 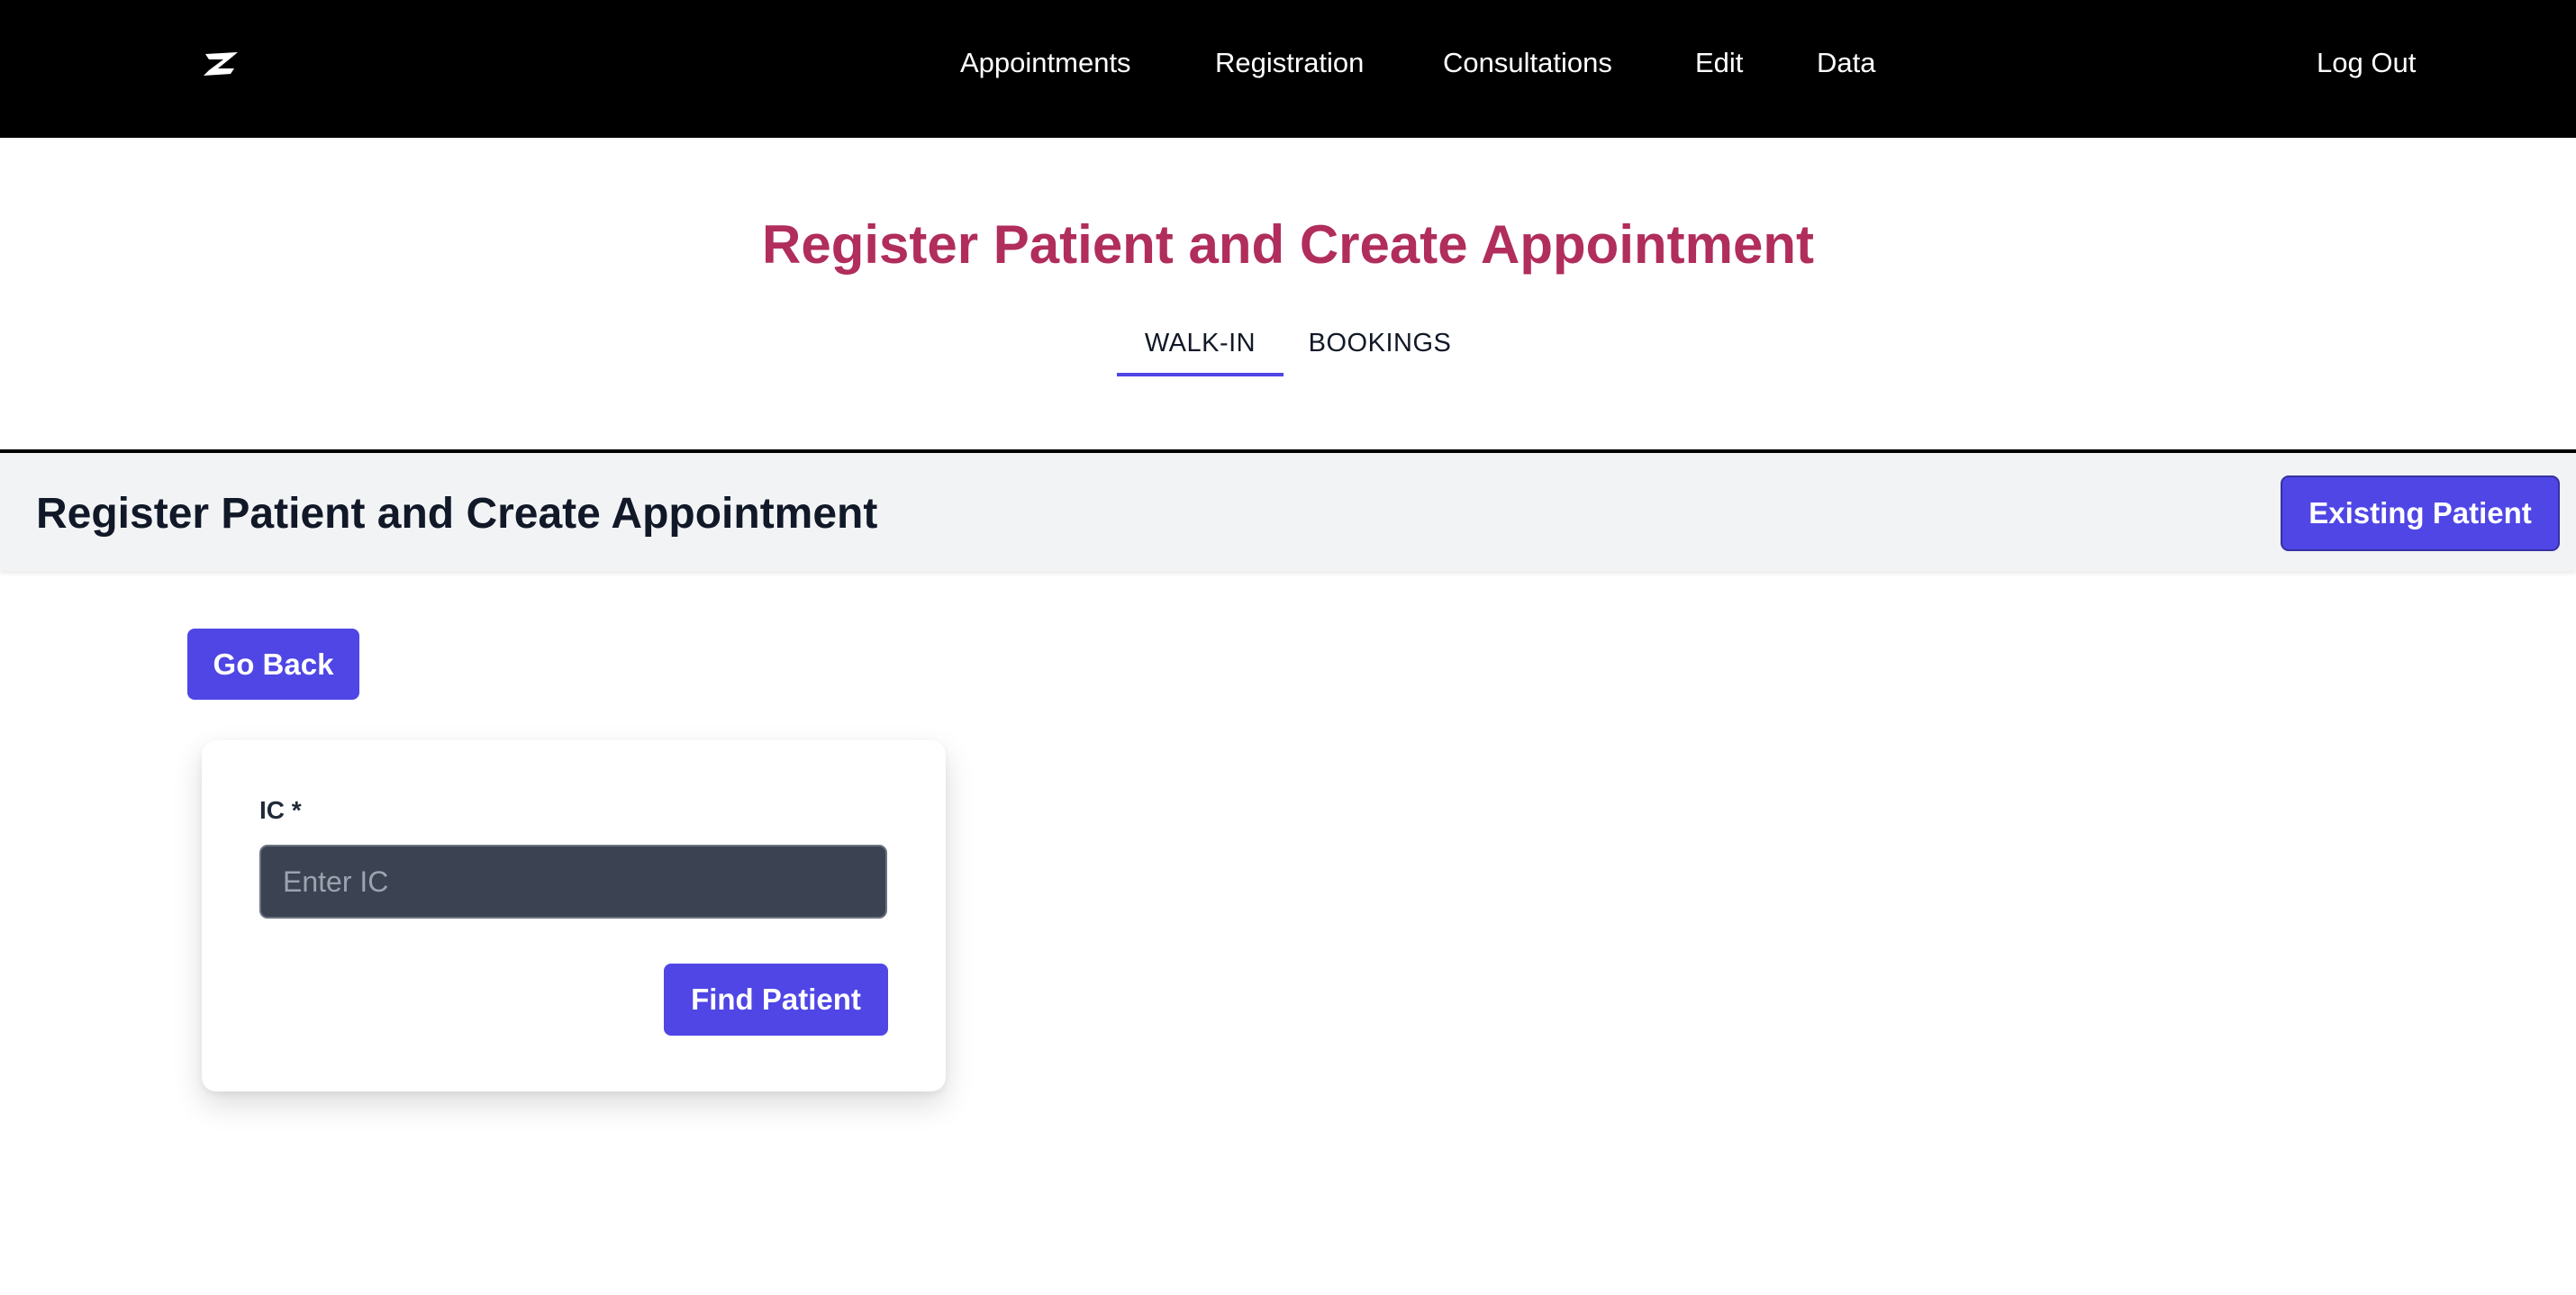 I want to click on nav-registration: Registration, so click(x=1289, y=63).